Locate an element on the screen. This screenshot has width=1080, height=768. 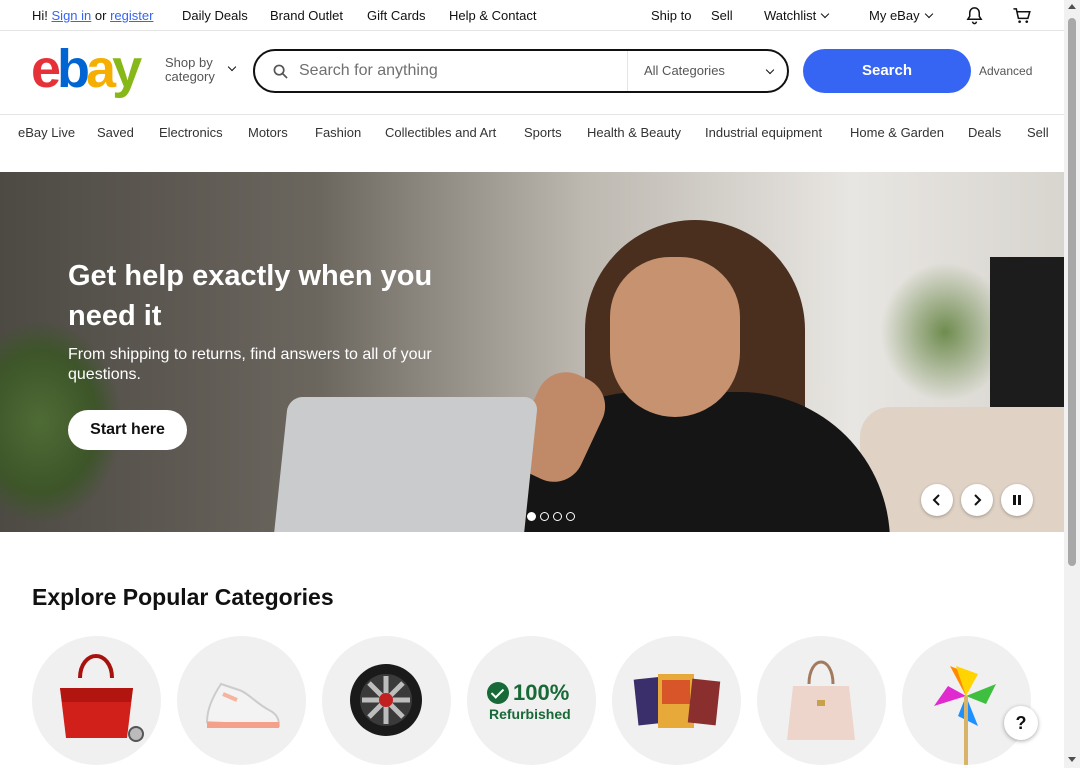
logo-letter-a: a is located at coordinates (101, 69).